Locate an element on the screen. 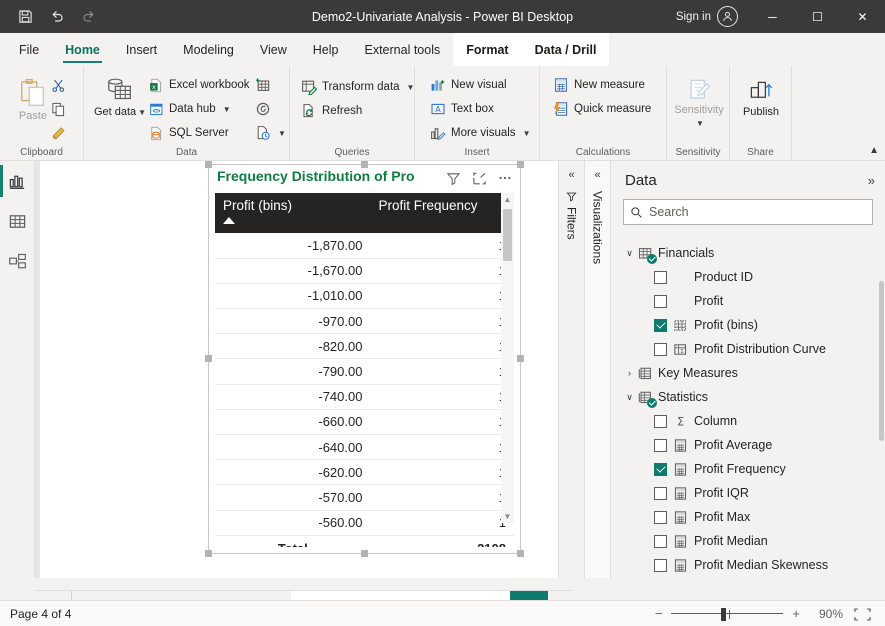 The image size is (885, 626). new-measure-button: New measure is located at coordinates (599, 85).